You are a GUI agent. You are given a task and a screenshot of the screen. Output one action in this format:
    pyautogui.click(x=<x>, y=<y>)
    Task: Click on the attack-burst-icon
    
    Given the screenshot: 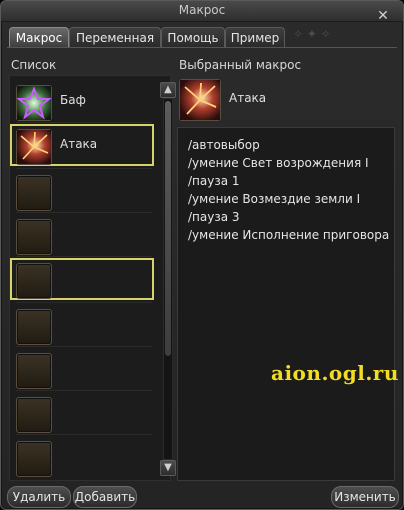 What is the action you would take?
    pyautogui.click(x=34, y=147)
    